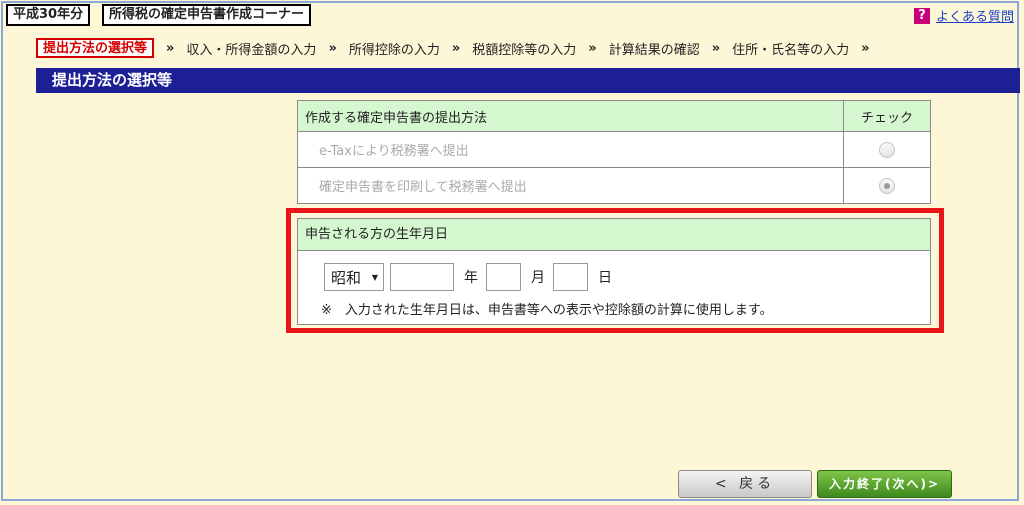 This screenshot has width=1024, height=505. I want to click on print-radio, so click(887, 185).